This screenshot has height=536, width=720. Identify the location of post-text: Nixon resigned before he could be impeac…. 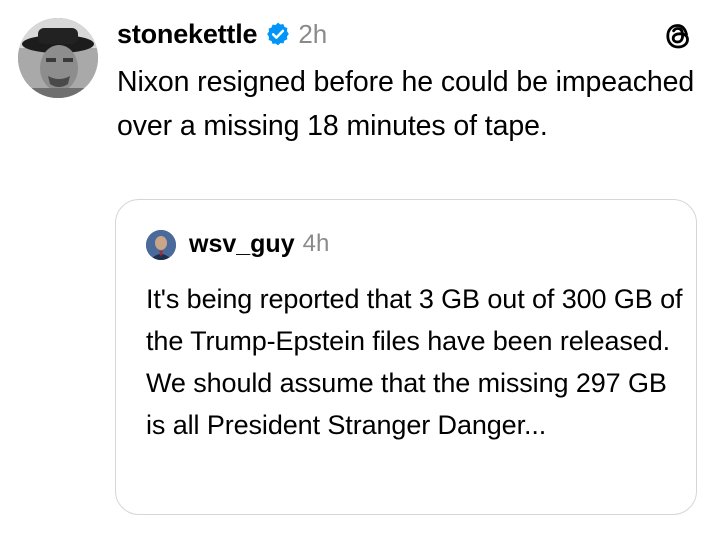
(406, 104).